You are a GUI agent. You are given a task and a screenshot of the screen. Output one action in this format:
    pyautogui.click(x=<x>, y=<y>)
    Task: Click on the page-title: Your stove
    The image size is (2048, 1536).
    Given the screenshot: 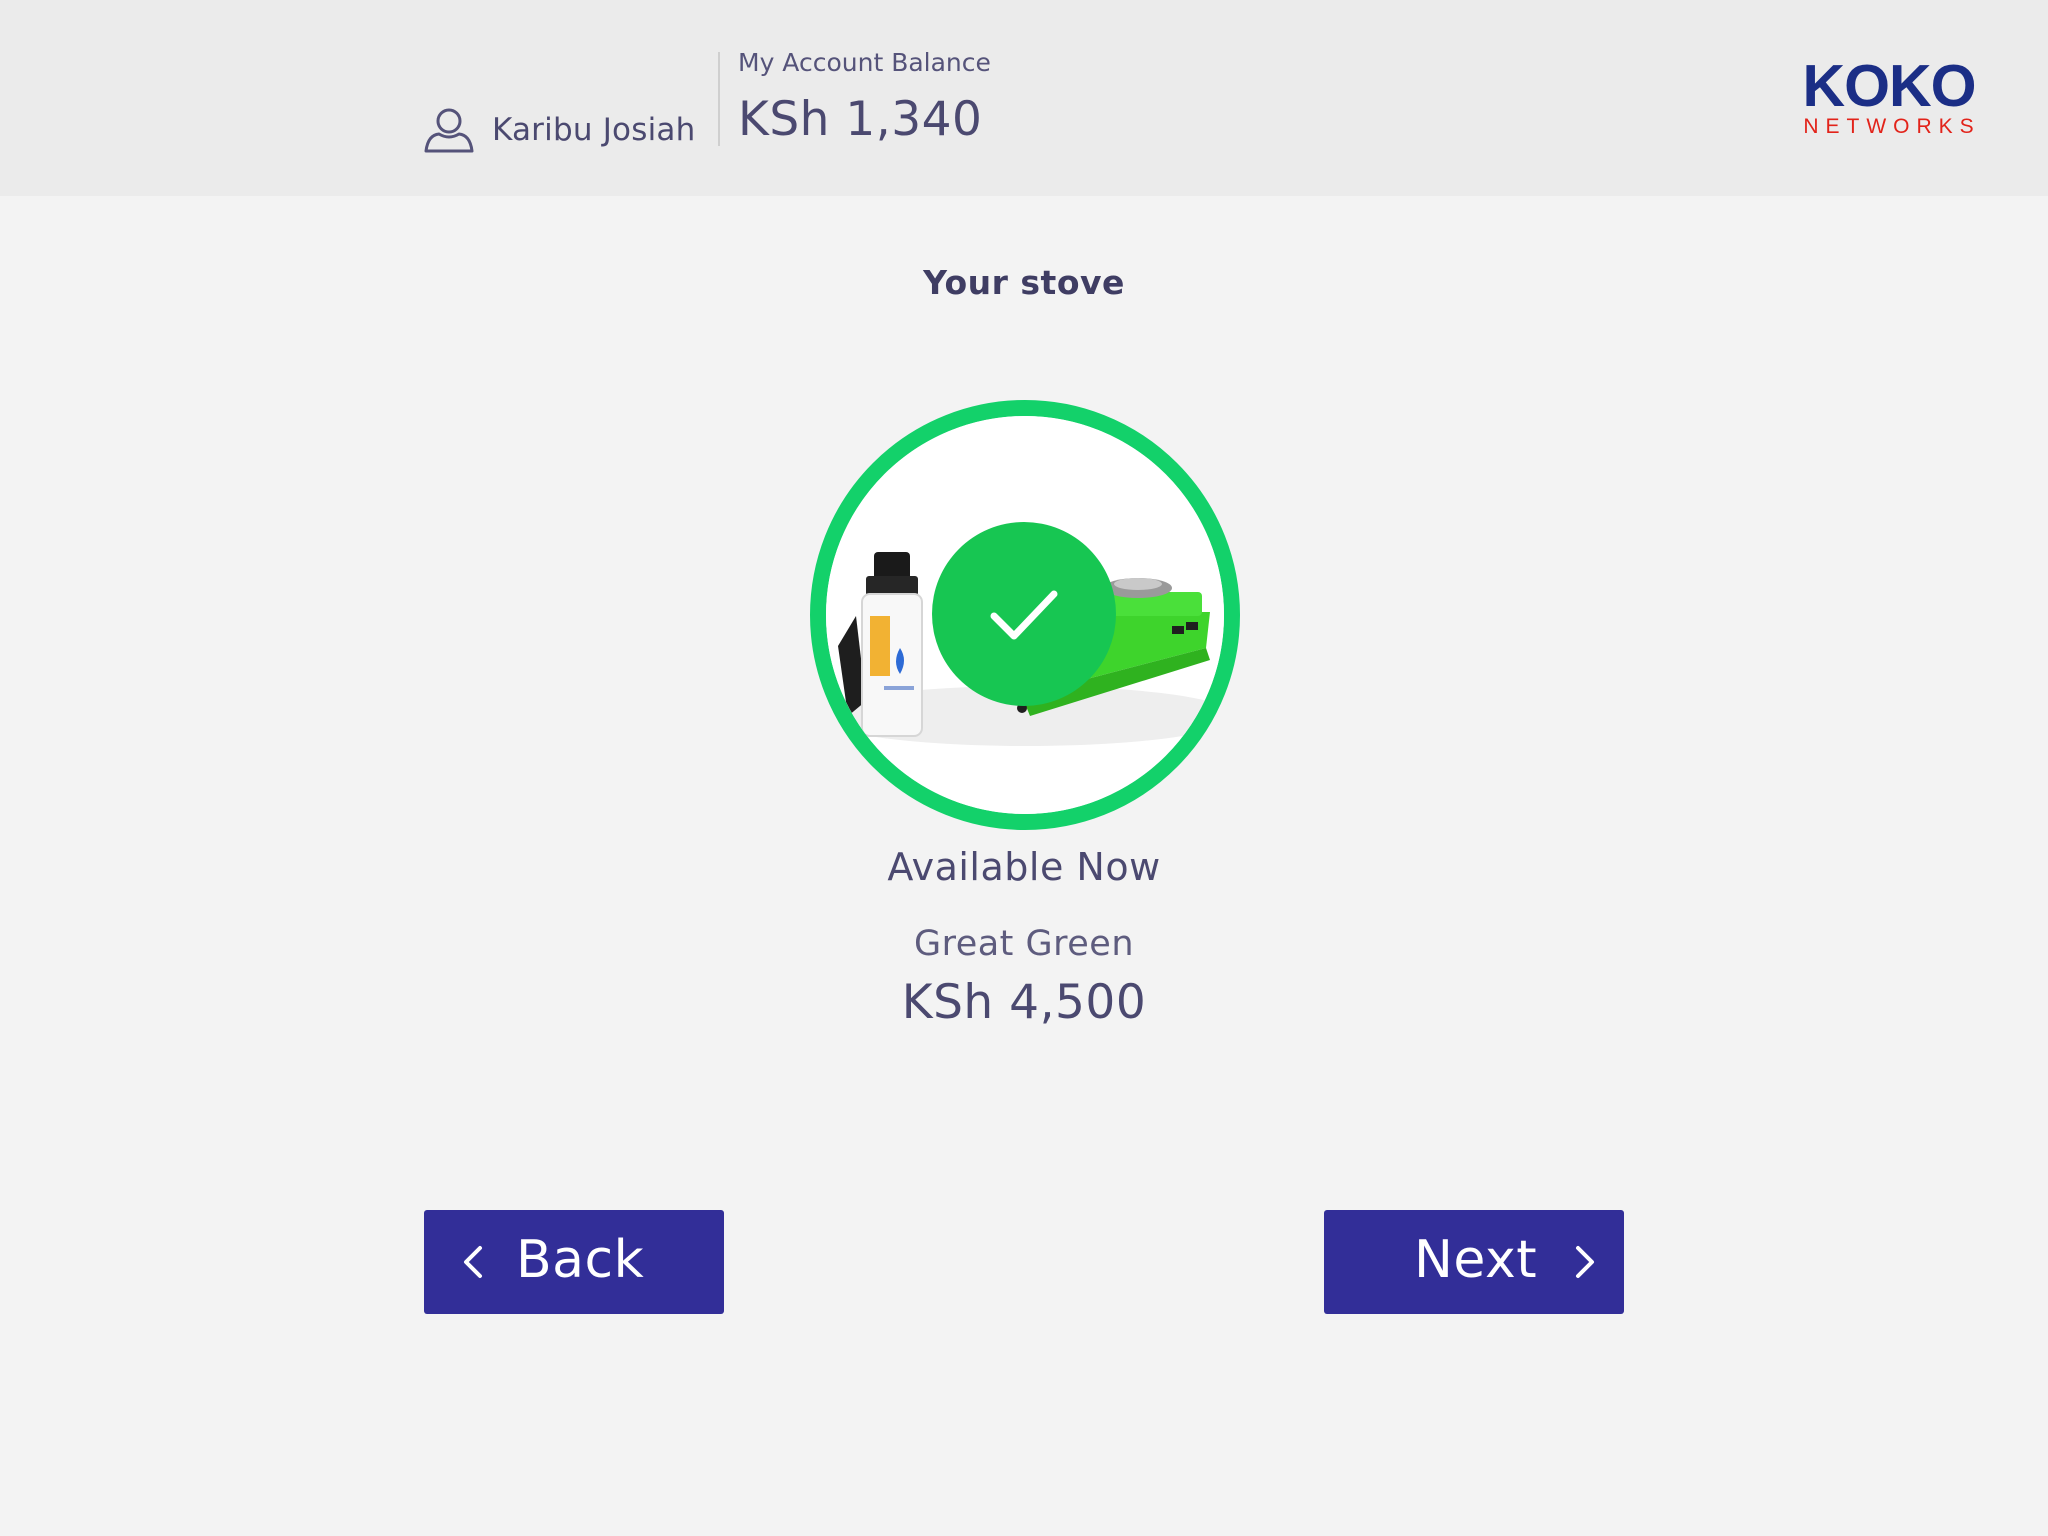 What is the action you would take?
    pyautogui.click(x=1024, y=282)
    